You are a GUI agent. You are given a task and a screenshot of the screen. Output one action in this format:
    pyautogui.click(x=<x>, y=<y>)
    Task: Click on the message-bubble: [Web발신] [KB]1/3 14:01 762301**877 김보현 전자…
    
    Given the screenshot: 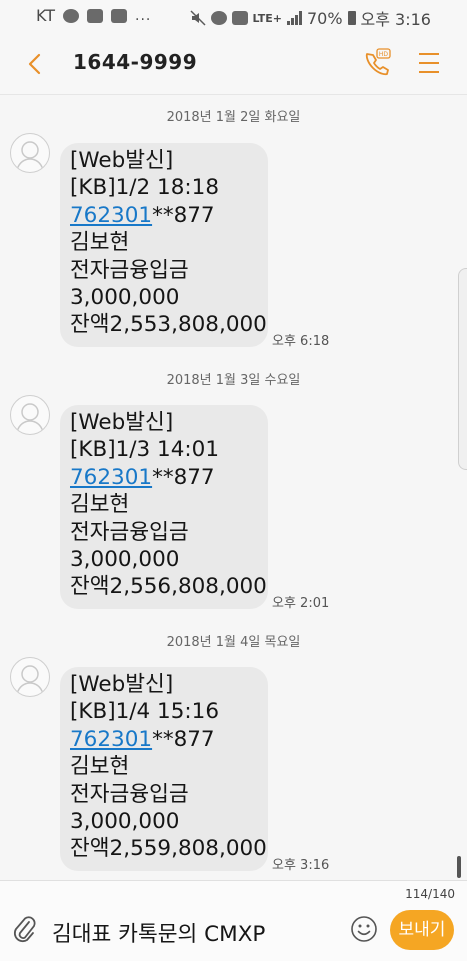 What is the action you would take?
    pyautogui.click(x=164, y=507)
    